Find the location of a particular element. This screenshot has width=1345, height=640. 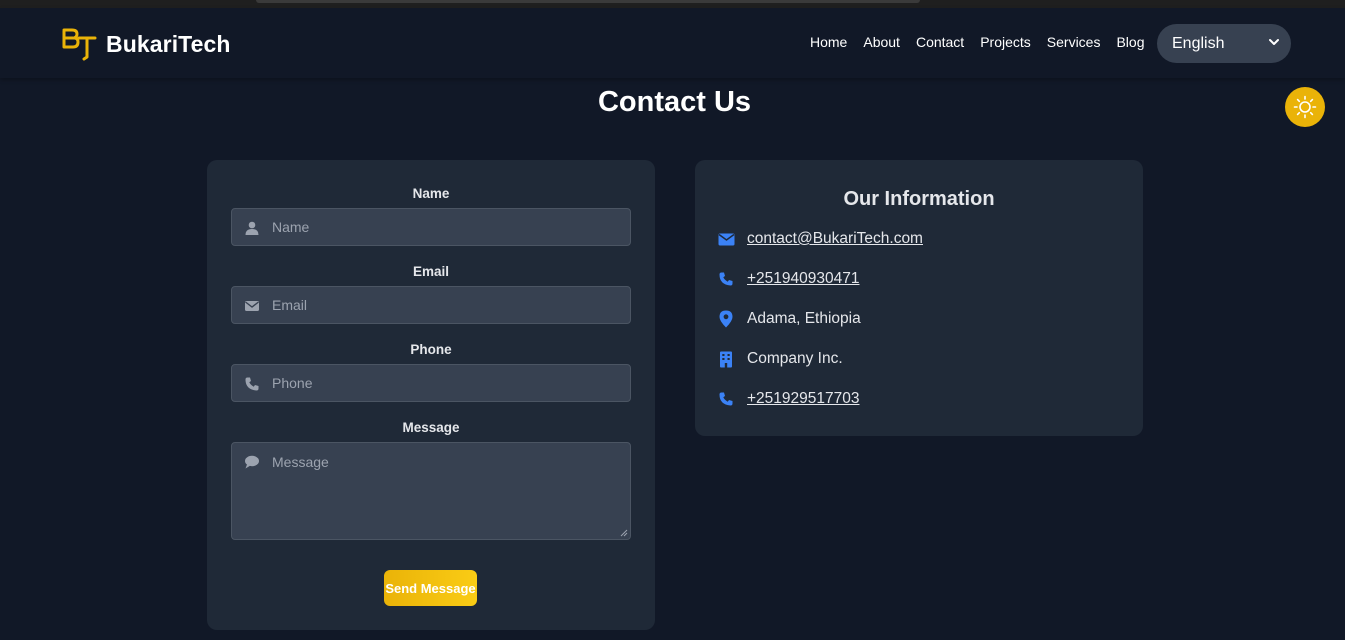

info-location: Adama, Ethiopia is located at coordinates (804, 318).